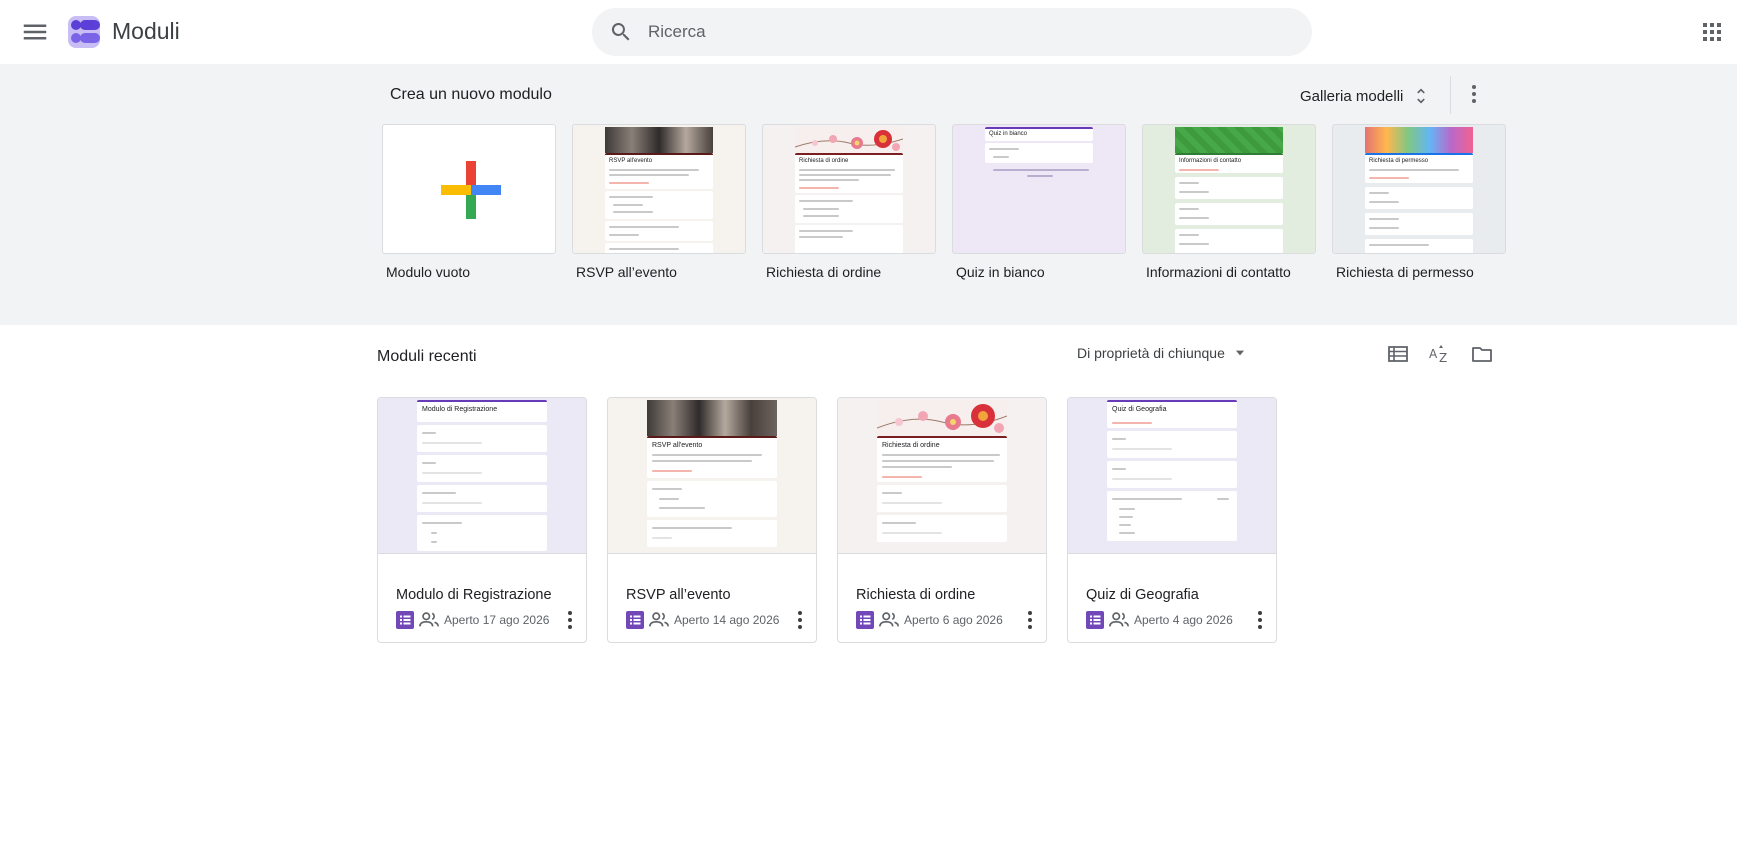 The width and height of the screenshot is (1737, 864). I want to click on owner-filter-dropdown: Di proprietà di chiunque, so click(1162, 353).